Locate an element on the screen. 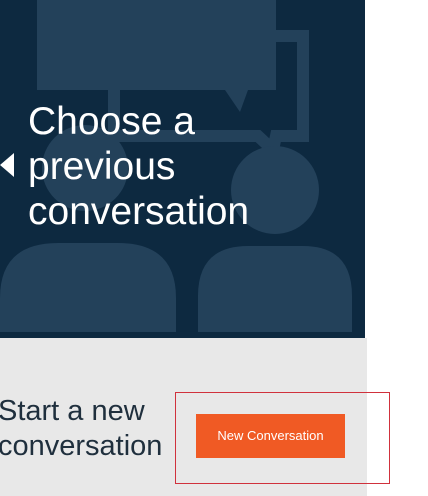 Image resolution: width=428 pixels, height=496 pixels. title-line-1: Choose a is located at coordinates (111, 121).